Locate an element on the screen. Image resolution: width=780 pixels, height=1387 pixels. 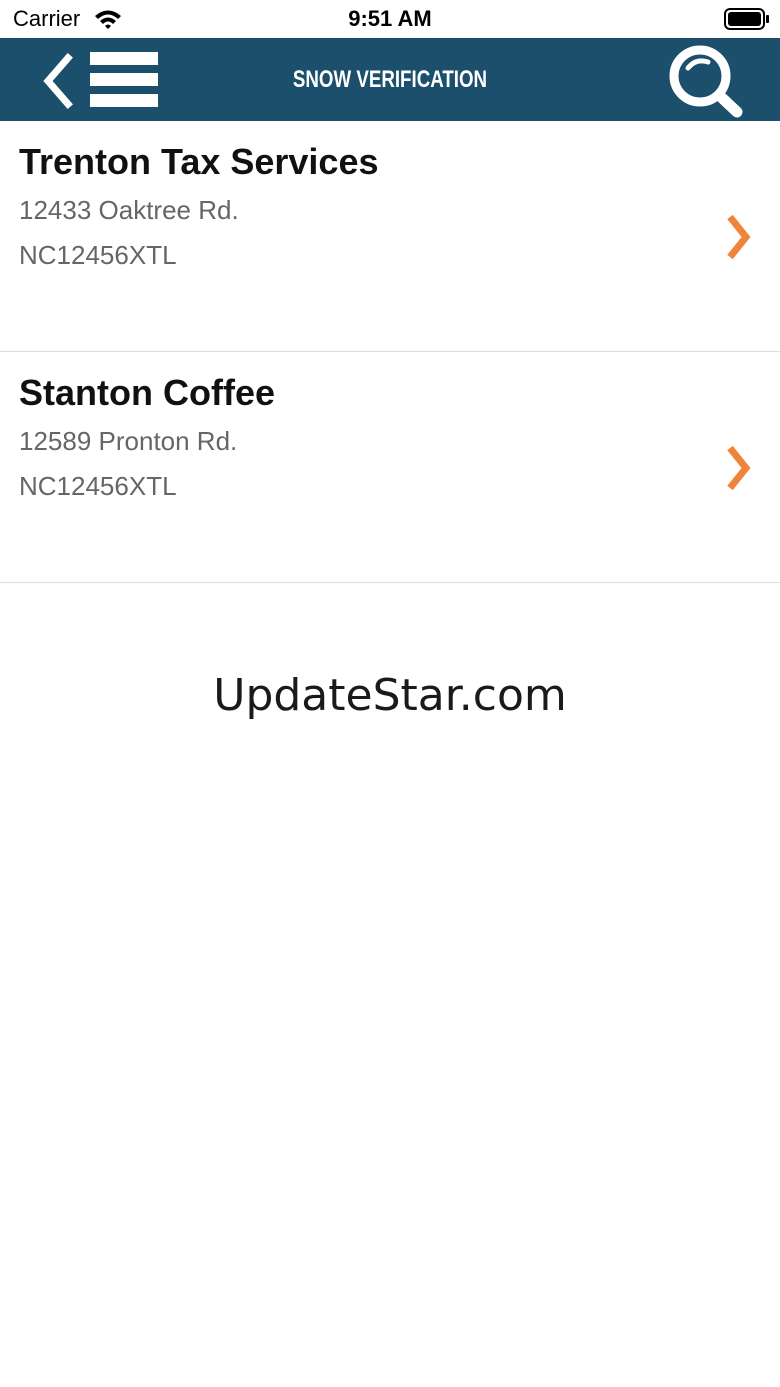
location-address: 12433 Oaktree Rd. is located at coordinates (129, 210).